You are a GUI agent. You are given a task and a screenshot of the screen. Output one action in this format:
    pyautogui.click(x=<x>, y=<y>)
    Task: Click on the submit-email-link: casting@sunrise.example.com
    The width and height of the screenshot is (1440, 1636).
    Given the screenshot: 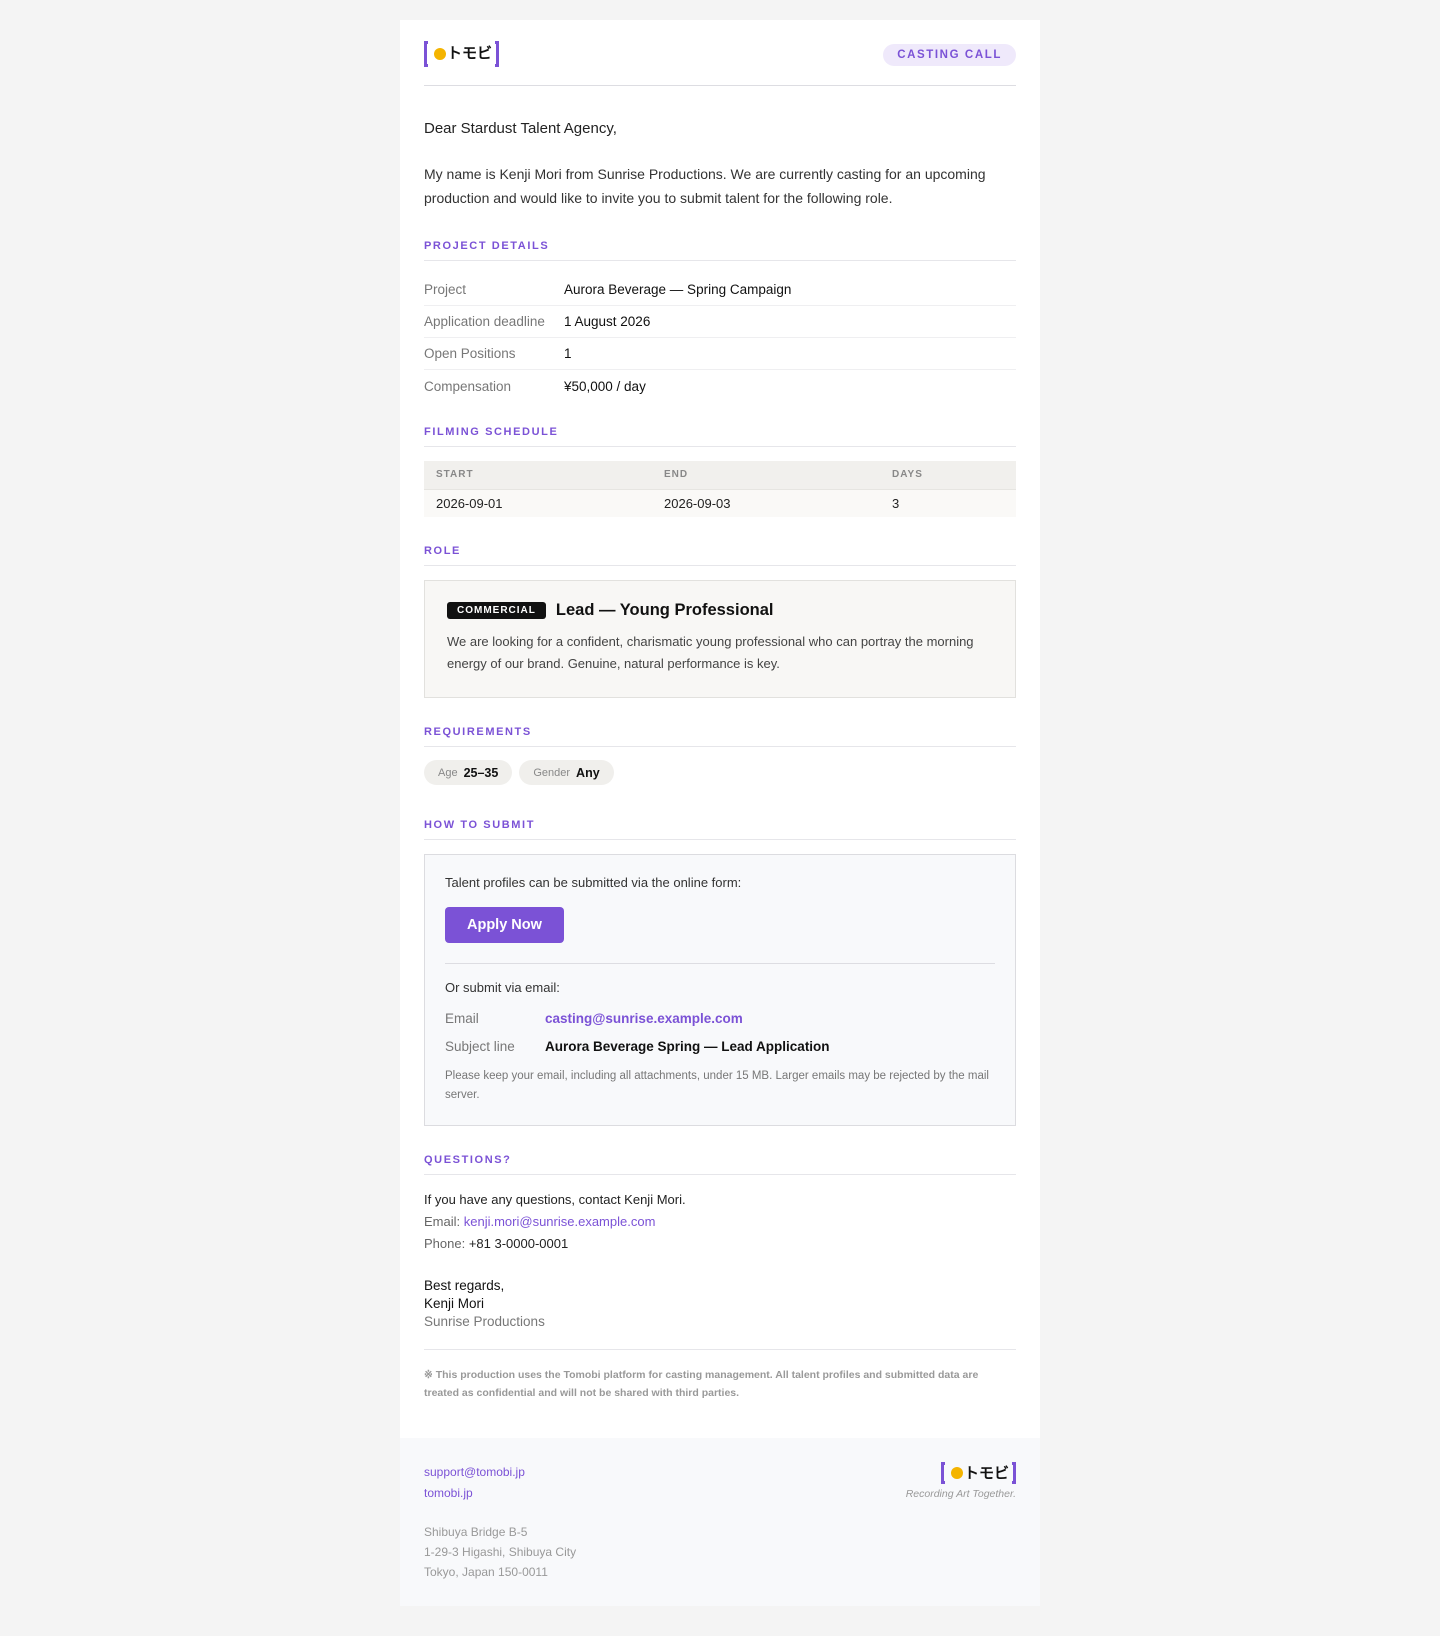 What is the action you would take?
    pyautogui.click(x=644, y=1019)
    